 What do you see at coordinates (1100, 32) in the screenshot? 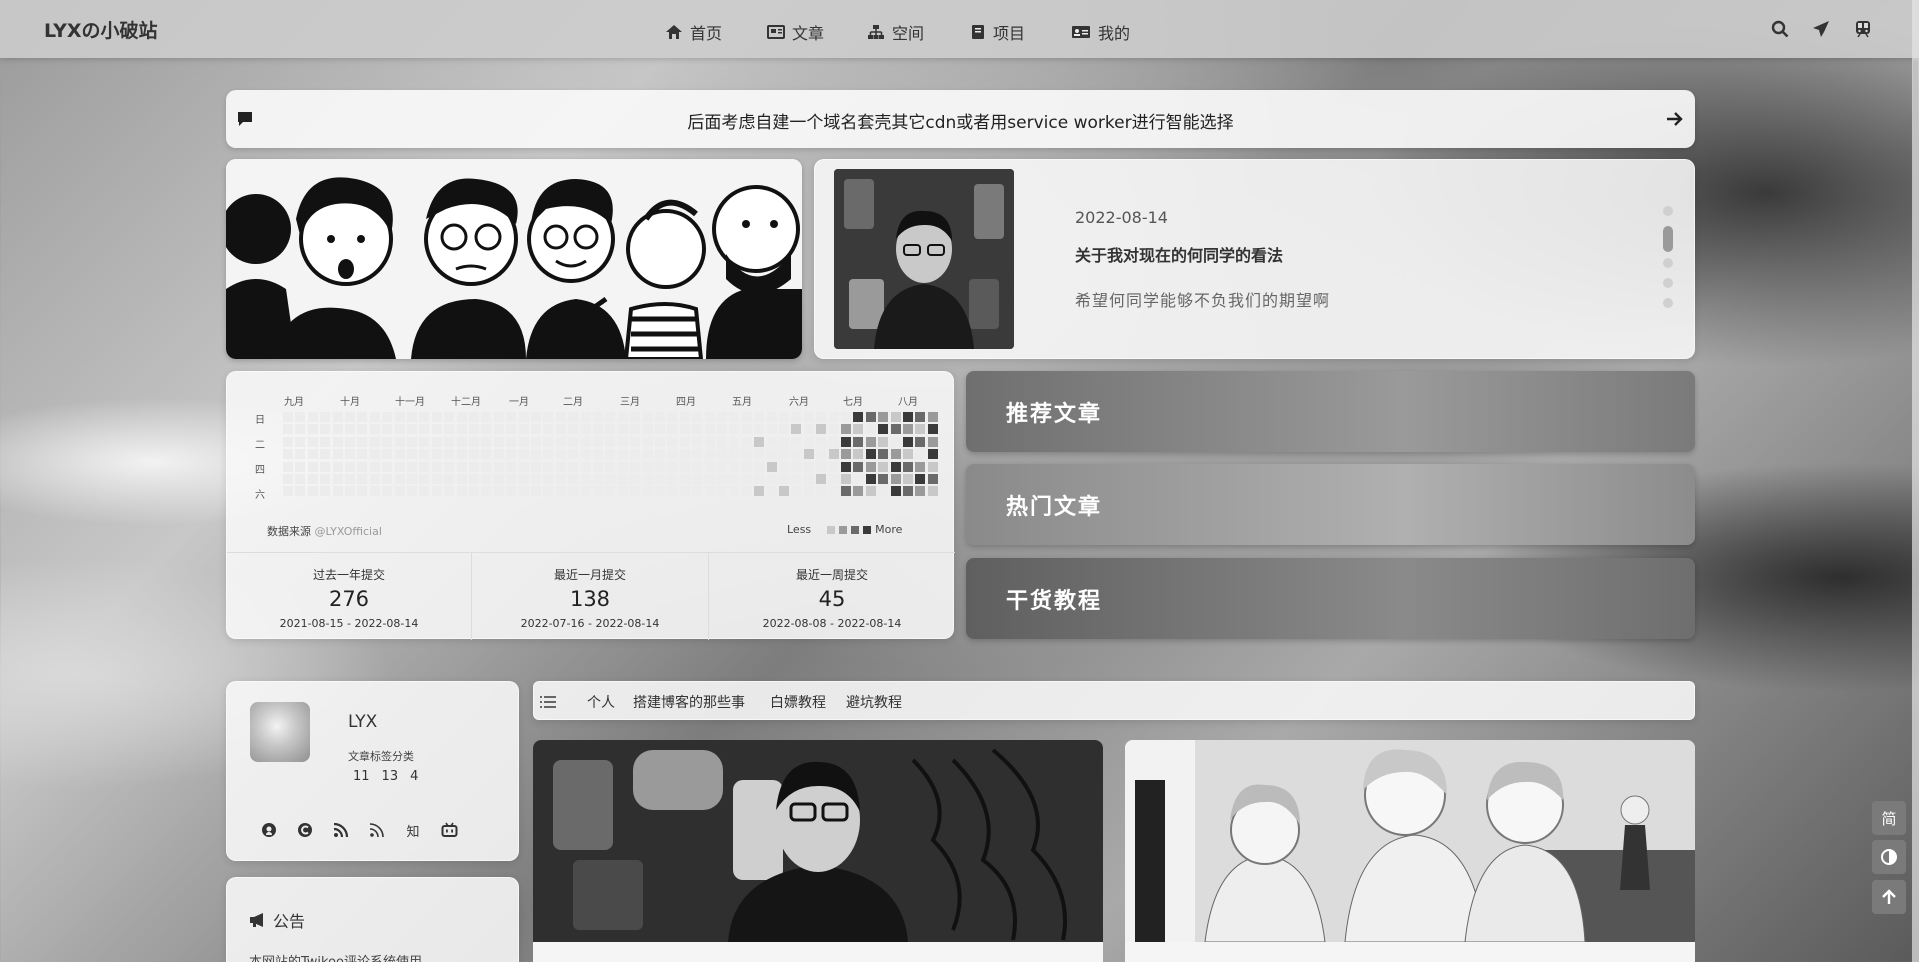
I see `nav-mine: 我的` at bounding box center [1100, 32].